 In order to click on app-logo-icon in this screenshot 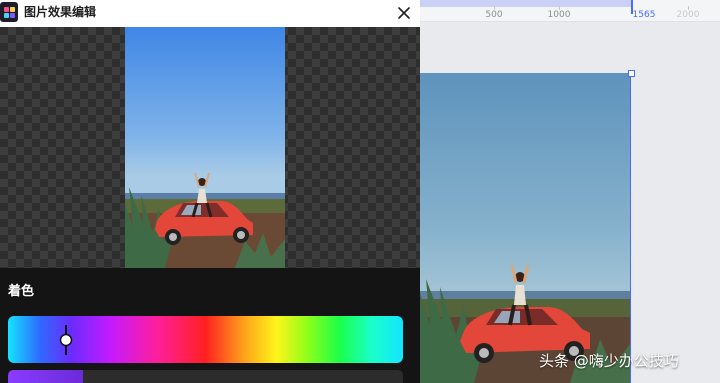, I will do `click(9, 12)`.